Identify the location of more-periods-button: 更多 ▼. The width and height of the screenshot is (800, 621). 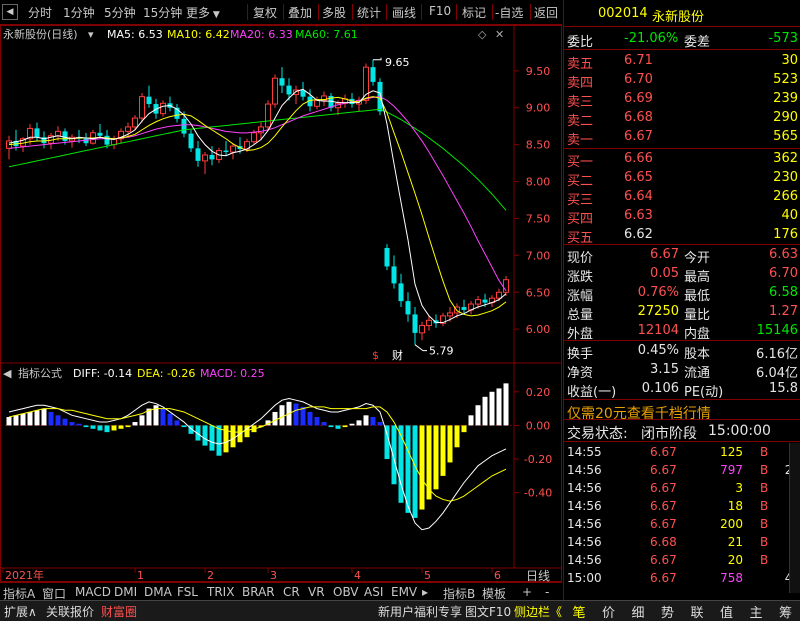
(203, 12).